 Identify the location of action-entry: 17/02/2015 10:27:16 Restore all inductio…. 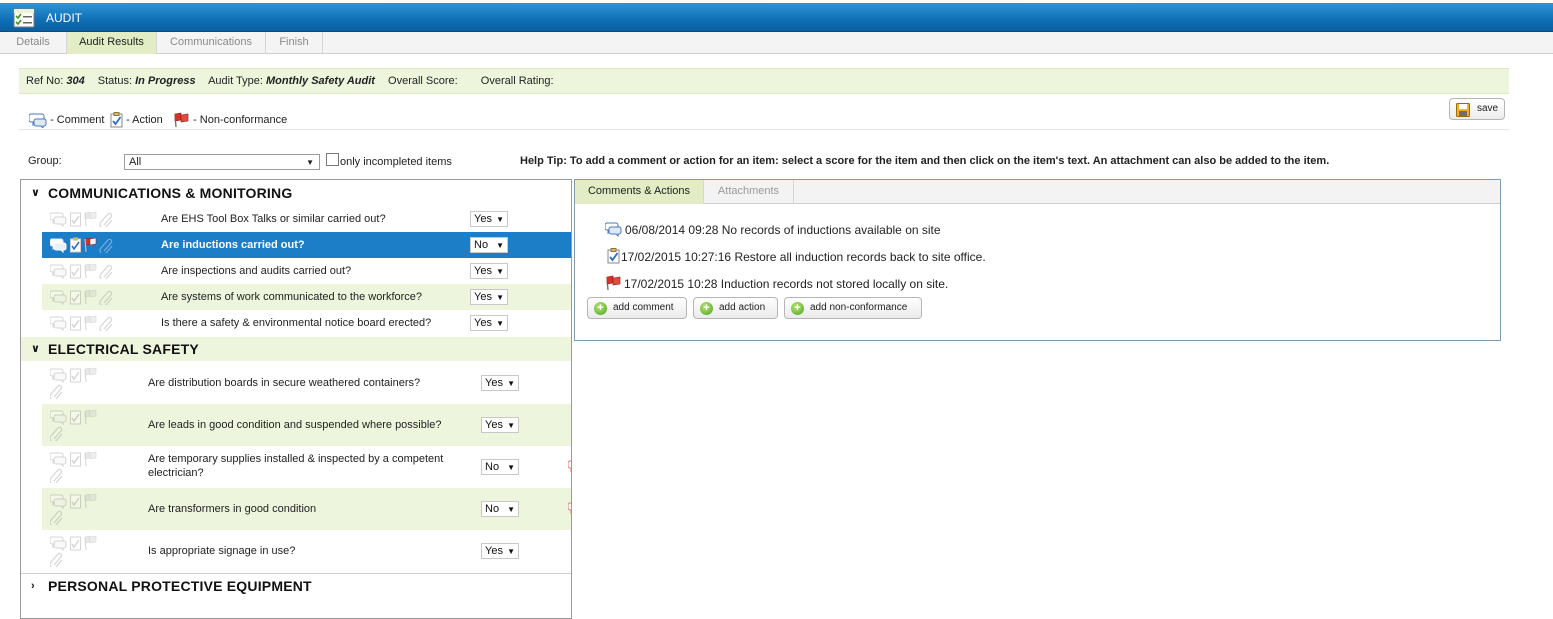
(817, 257).